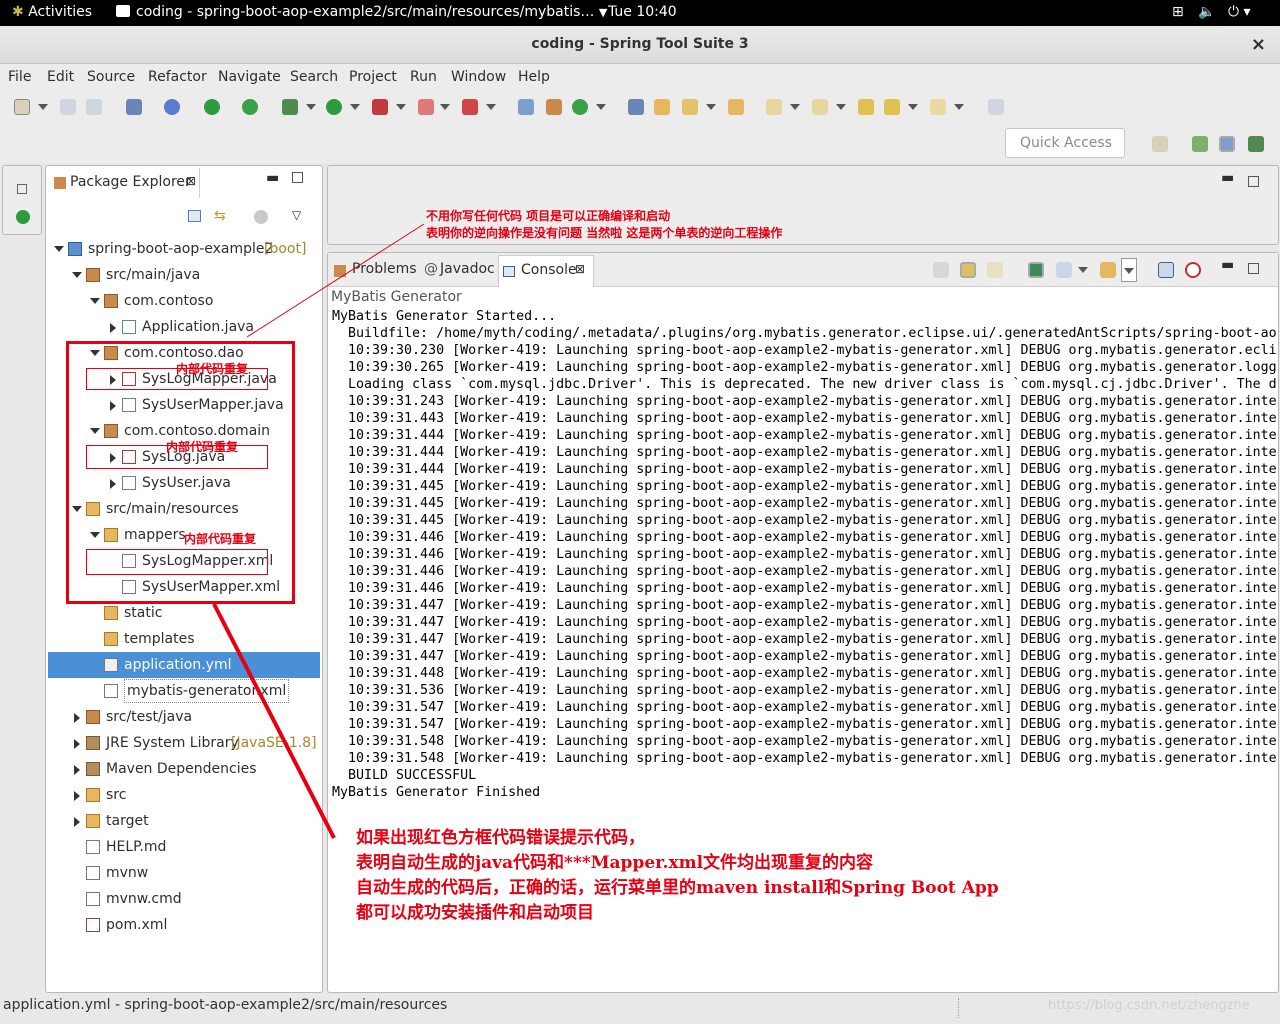 The width and height of the screenshot is (1280, 1024). What do you see at coordinates (335, 280) in the screenshot?
I see `annotation-line-top` at bounding box center [335, 280].